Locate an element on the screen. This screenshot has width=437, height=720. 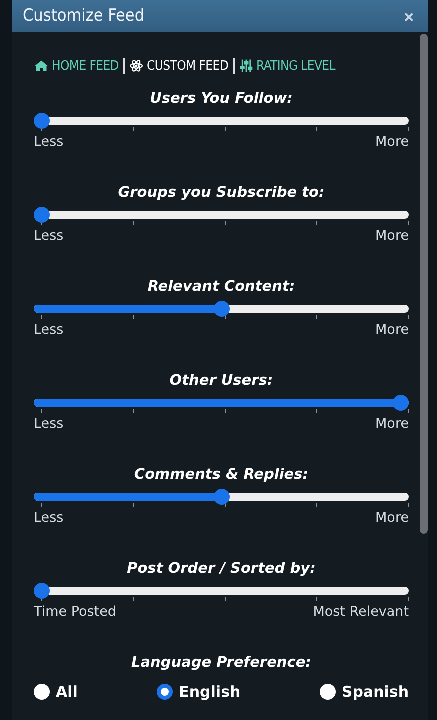
window-title: Customize Feed is located at coordinates (84, 16).